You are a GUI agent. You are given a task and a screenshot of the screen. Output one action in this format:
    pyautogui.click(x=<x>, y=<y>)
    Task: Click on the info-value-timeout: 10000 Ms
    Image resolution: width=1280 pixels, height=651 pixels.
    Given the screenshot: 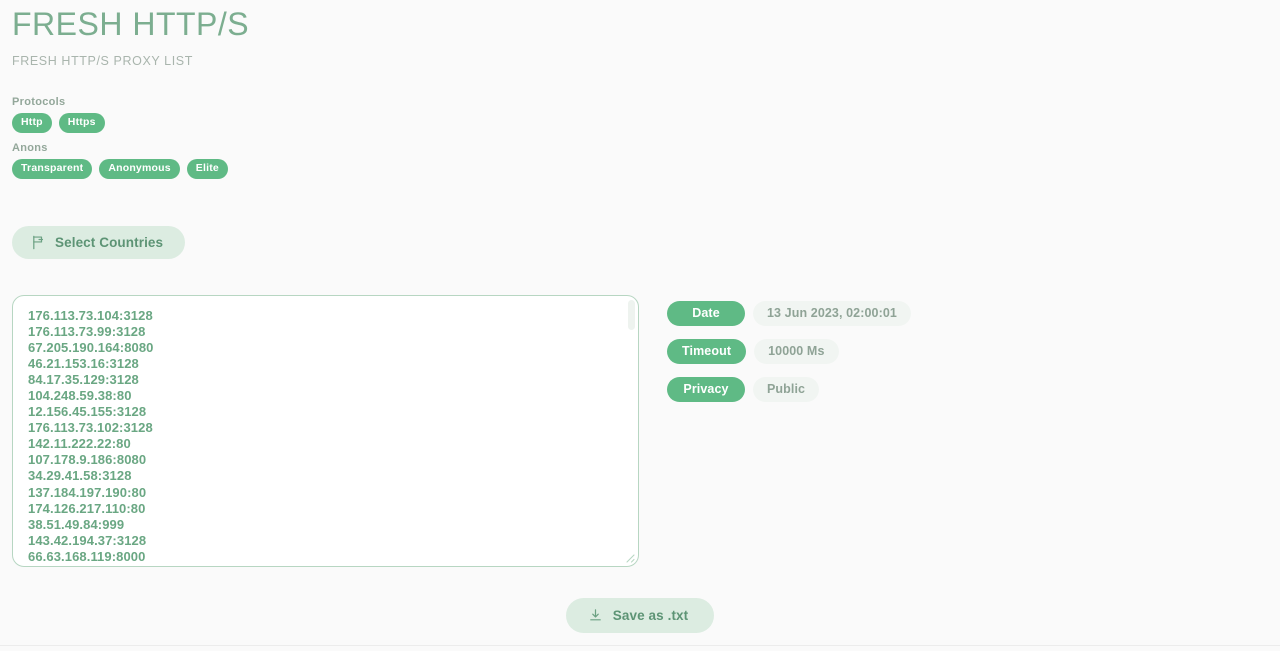 What is the action you would take?
    pyautogui.click(x=796, y=351)
    